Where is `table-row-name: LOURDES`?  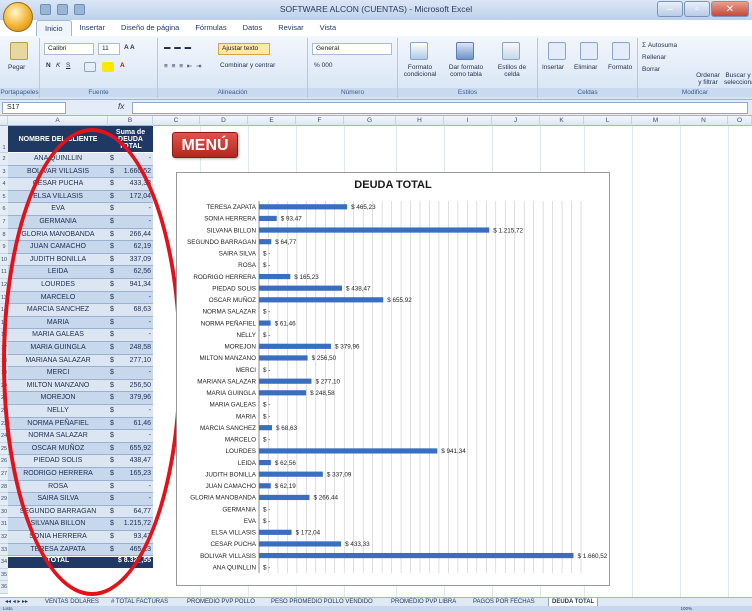 table-row-name: LOURDES is located at coordinates (58, 285).